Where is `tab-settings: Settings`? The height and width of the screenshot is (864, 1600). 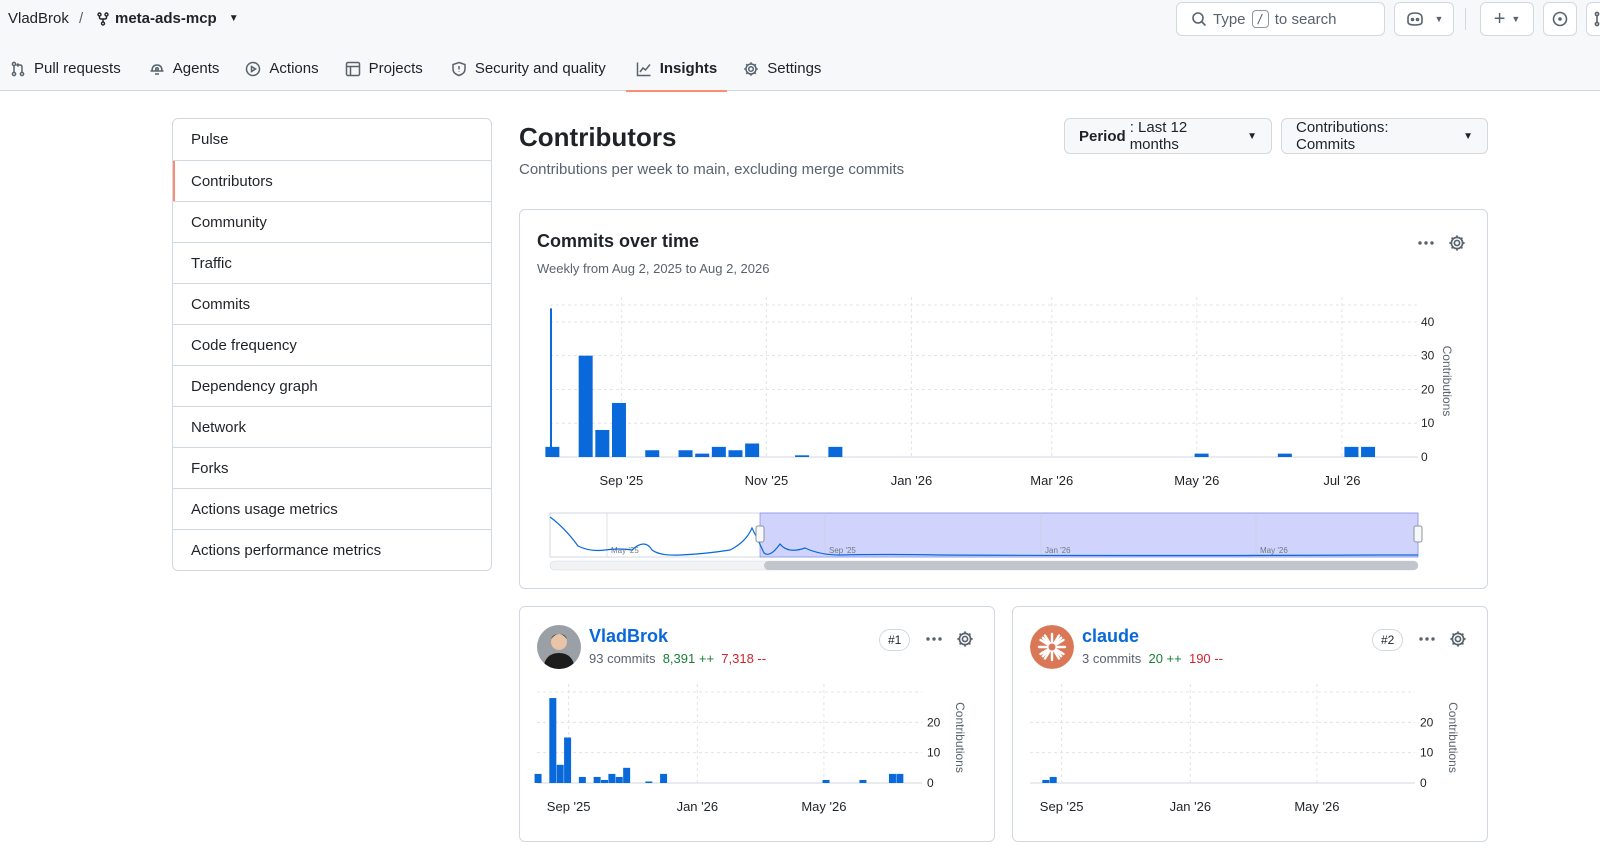
tab-settings: Settings is located at coordinates (782, 68).